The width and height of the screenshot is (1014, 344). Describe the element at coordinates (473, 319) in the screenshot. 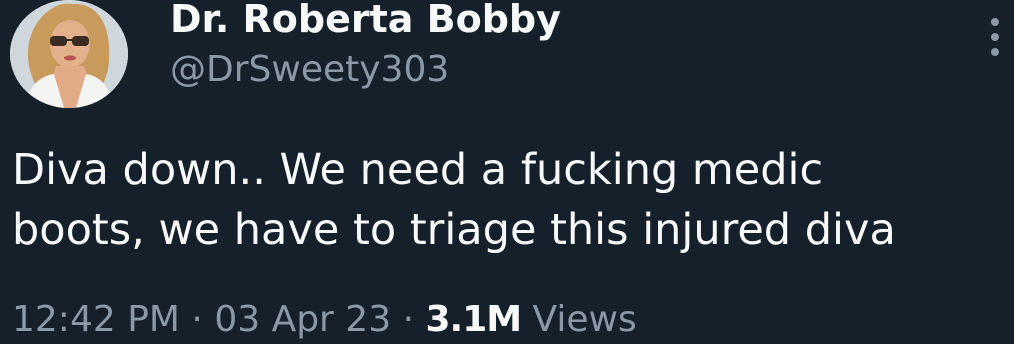

I see `views-count: 3.1M` at that location.